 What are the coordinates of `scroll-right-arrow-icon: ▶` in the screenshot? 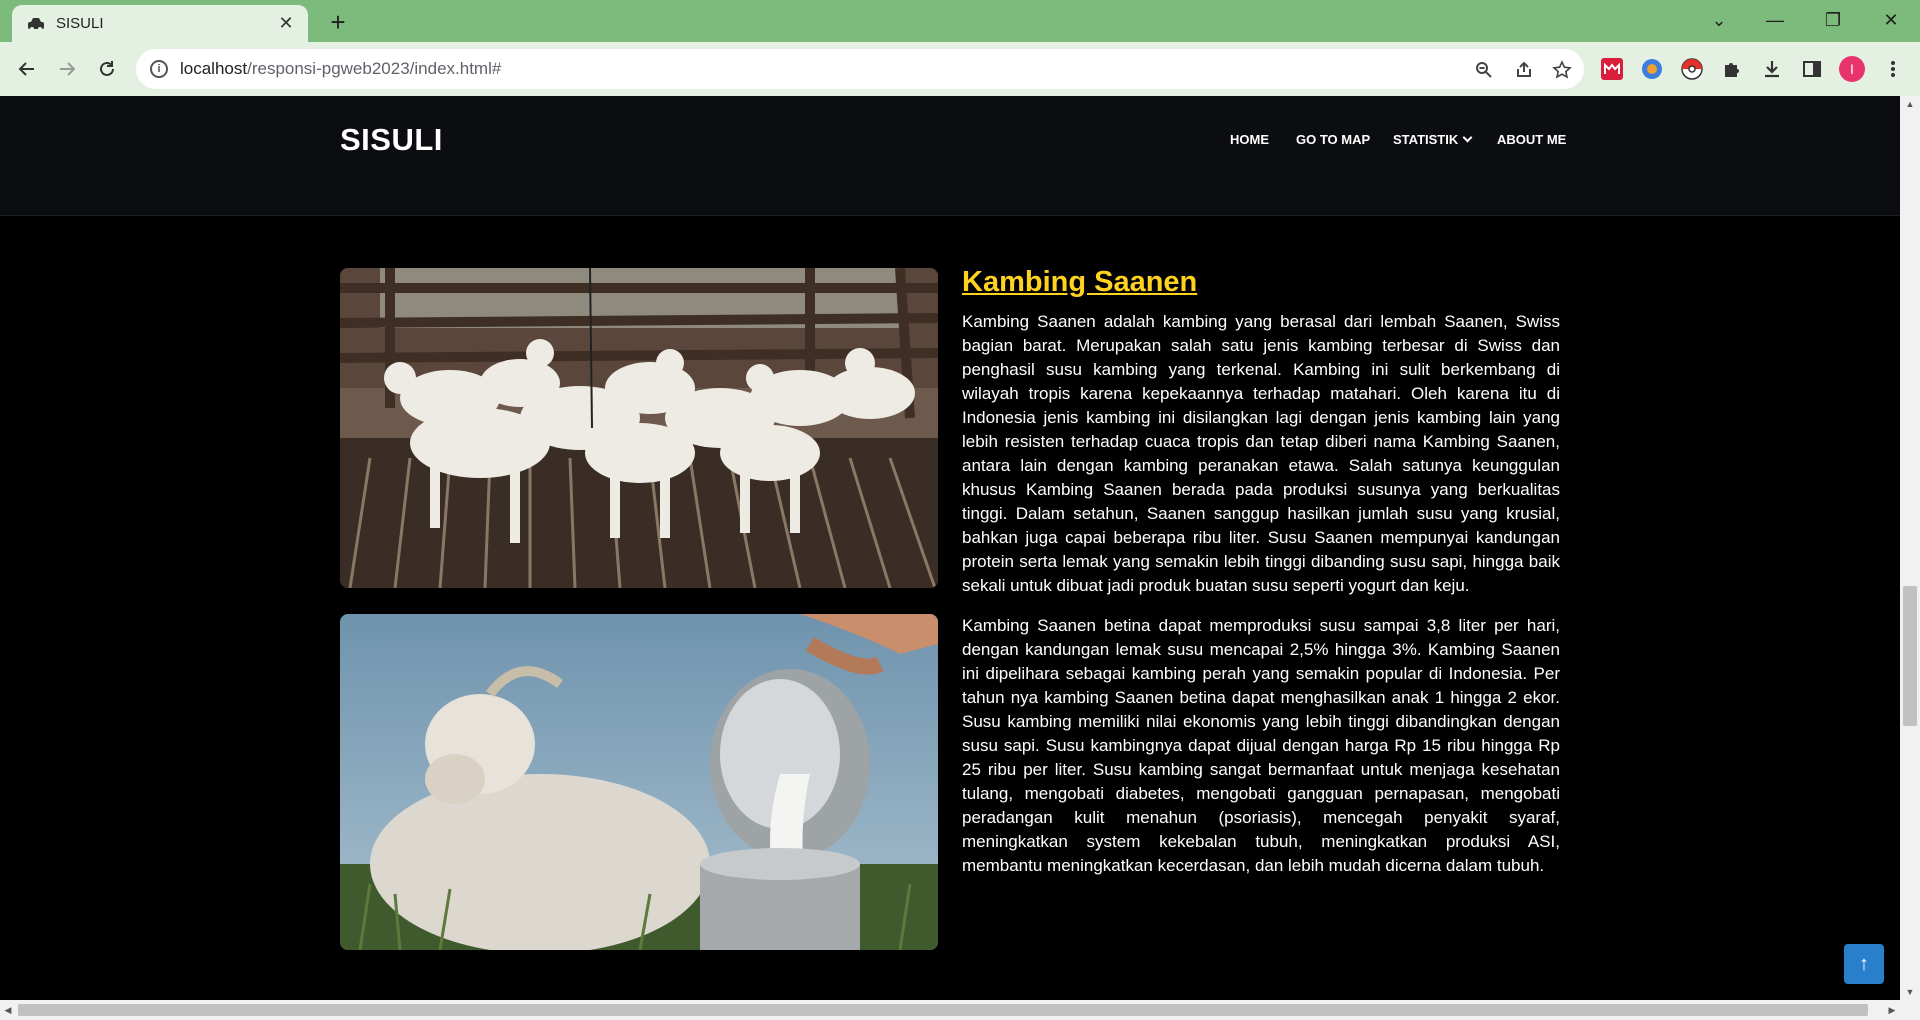 It's located at (1892, 1010).